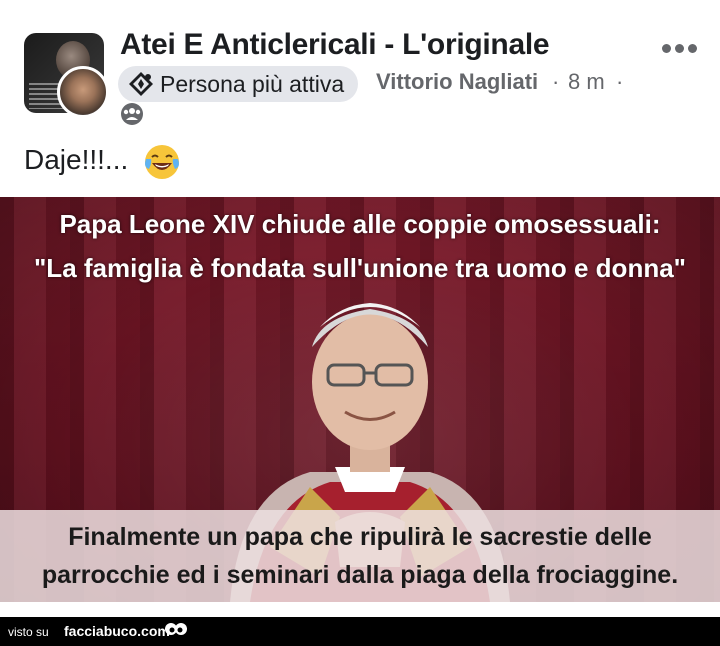 Image resolution: width=720 pixels, height=646 pixels. I want to click on more-options-icon, so click(680, 48).